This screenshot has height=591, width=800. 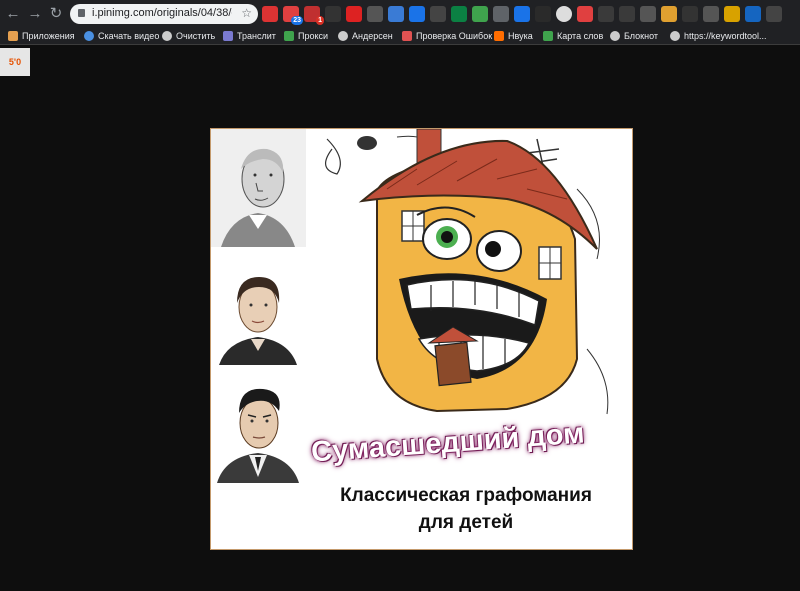 What do you see at coordinates (13, 36) in the screenshot?
I see `apps-grid-icon` at bounding box center [13, 36].